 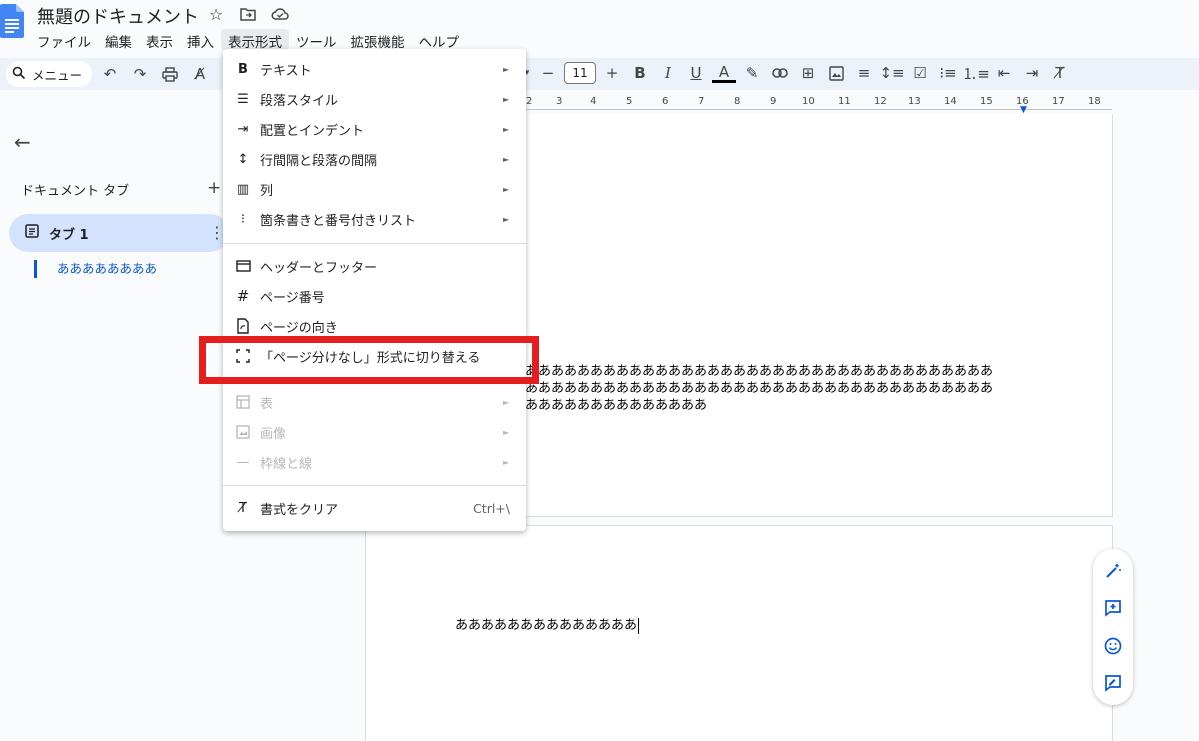 What do you see at coordinates (216, 14) in the screenshot?
I see `star-icon: ☆` at bounding box center [216, 14].